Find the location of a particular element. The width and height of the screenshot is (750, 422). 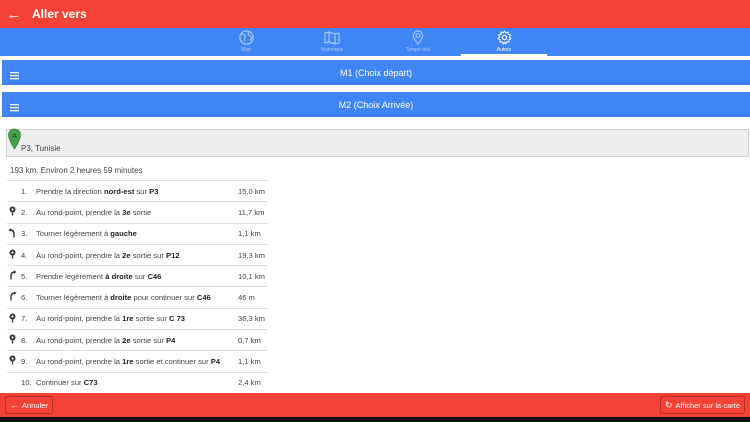

location-pin-icon is located at coordinates (418, 37).